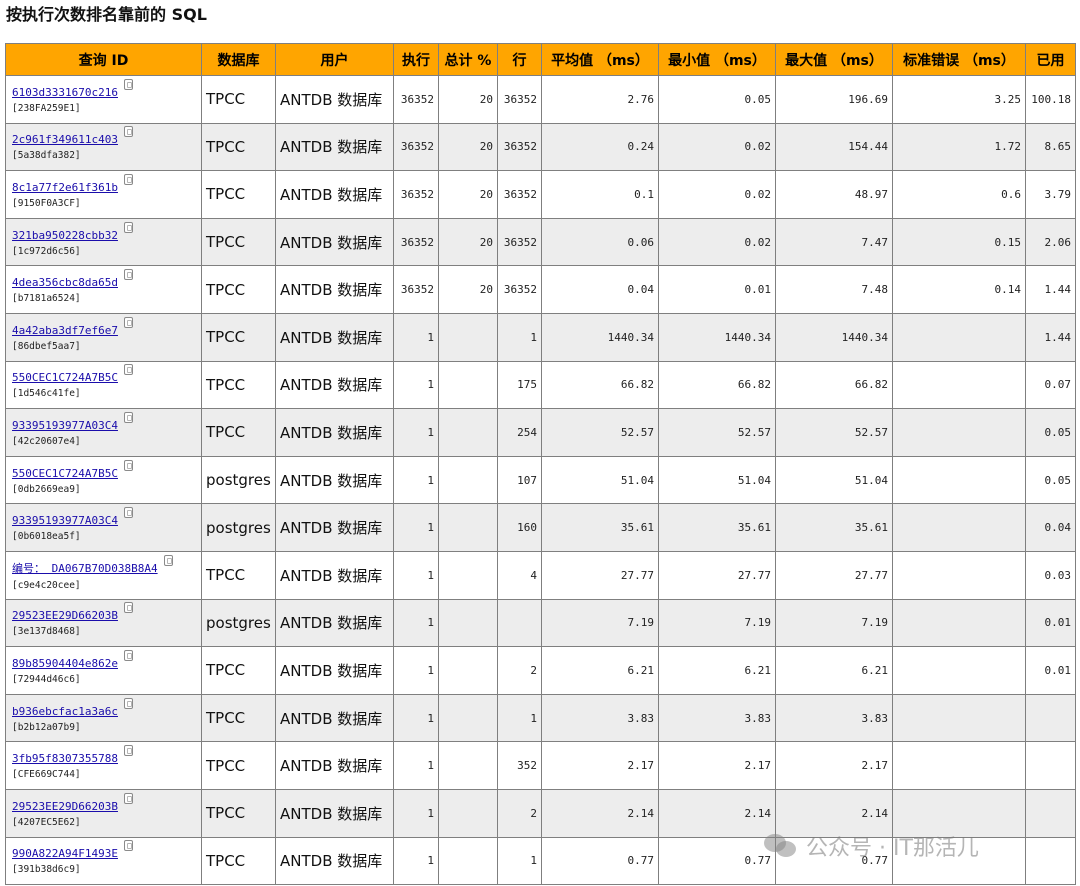 This screenshot has height=886, width=1080. What do you see at coordinates (46, 156) in the screenshot?
I see `query-sub-id: [5a38dfa382]` at bounding box center [46, 156].